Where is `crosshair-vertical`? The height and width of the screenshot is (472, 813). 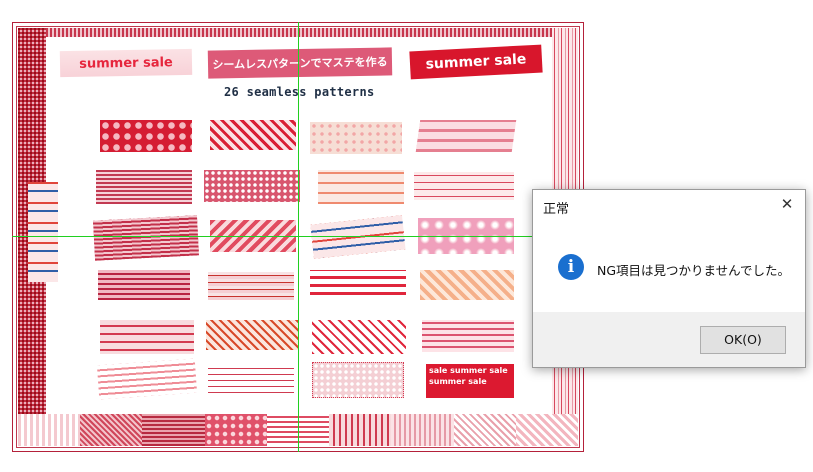 crosshair-vertical is located at coordinates (298, 237).